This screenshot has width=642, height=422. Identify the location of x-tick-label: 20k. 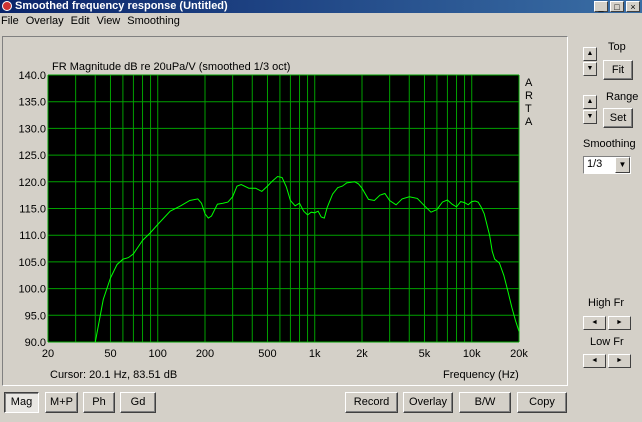
(519, 354).